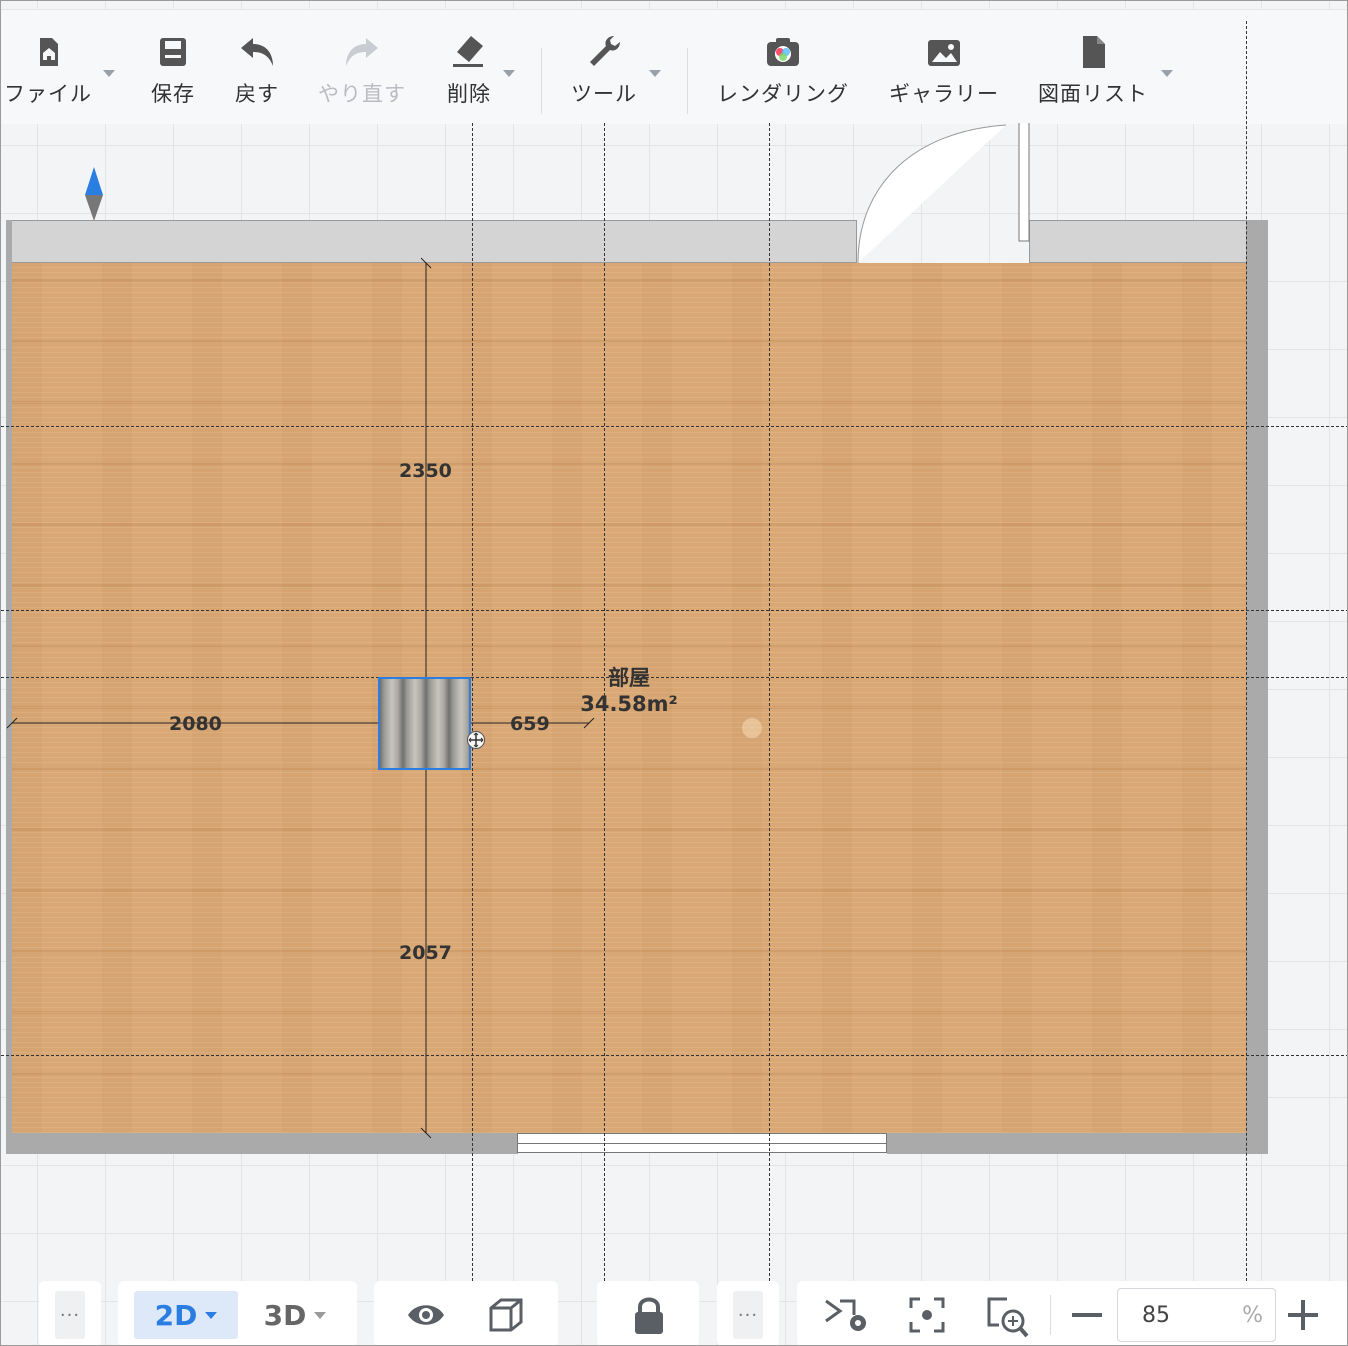 The width and height of the screenshot is (1348, 1346). I want to click on minus-icon, so click(1087, 1315).